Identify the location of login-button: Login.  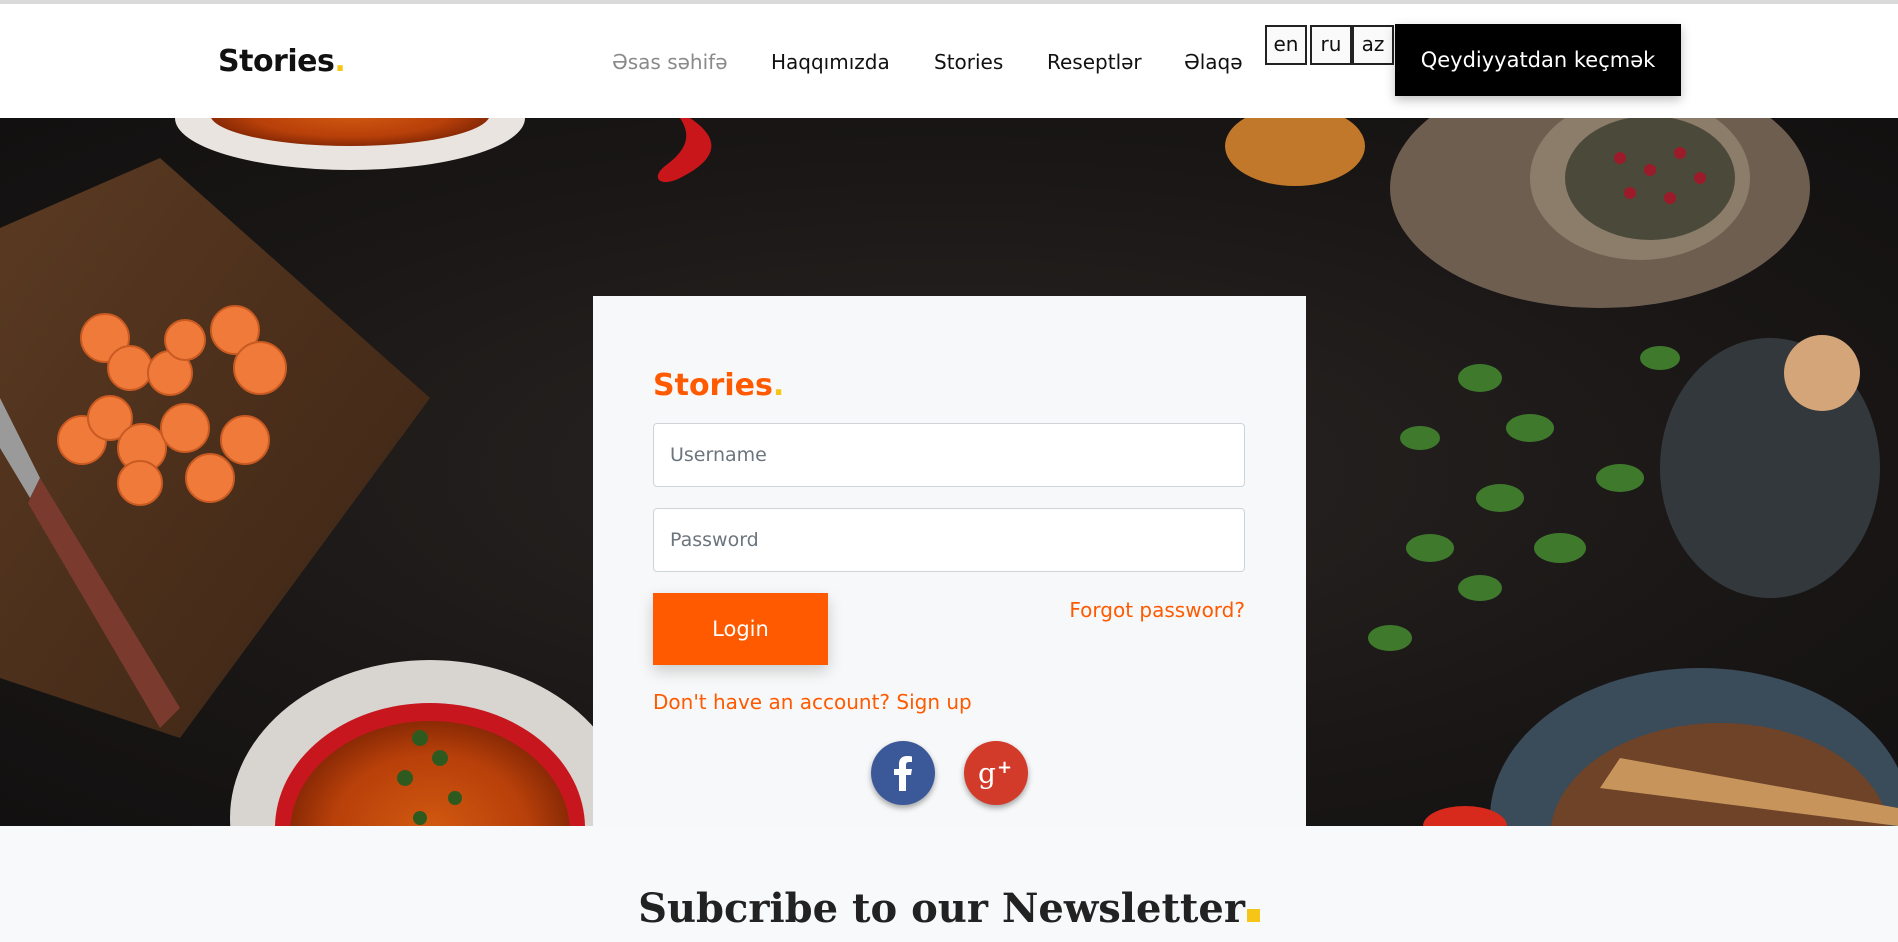
(740, 629).